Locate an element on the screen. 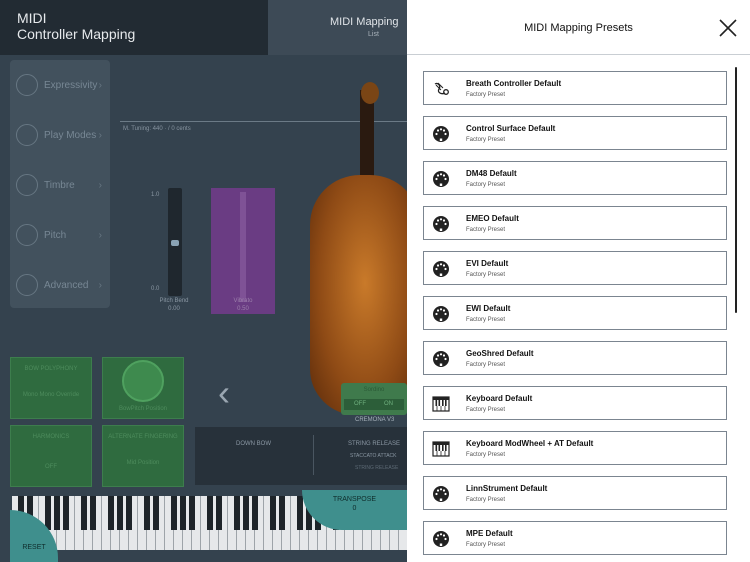  close-button is located at coordinates (728, 28).